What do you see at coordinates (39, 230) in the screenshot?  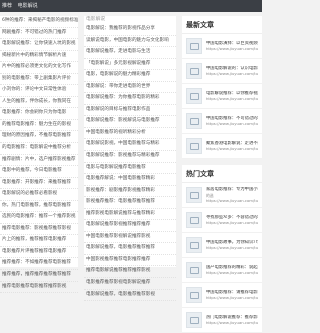 I see `list-item-link: 推荐电影推荐：影视推荐推荐影视` at bounding box center [39, 230].